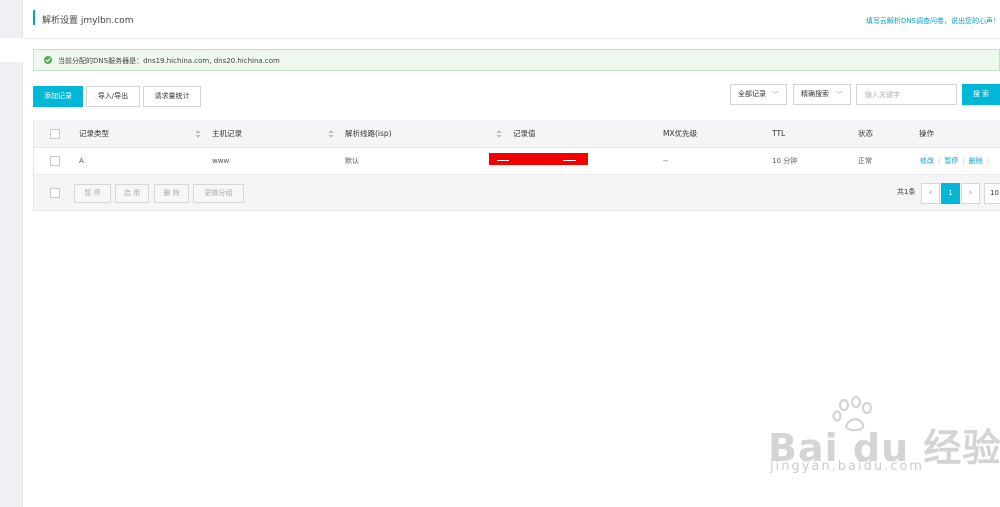  Describe the element at coordinates (55, 193) in the screenshot. I see `footer-select-all-checkbox` at that location.